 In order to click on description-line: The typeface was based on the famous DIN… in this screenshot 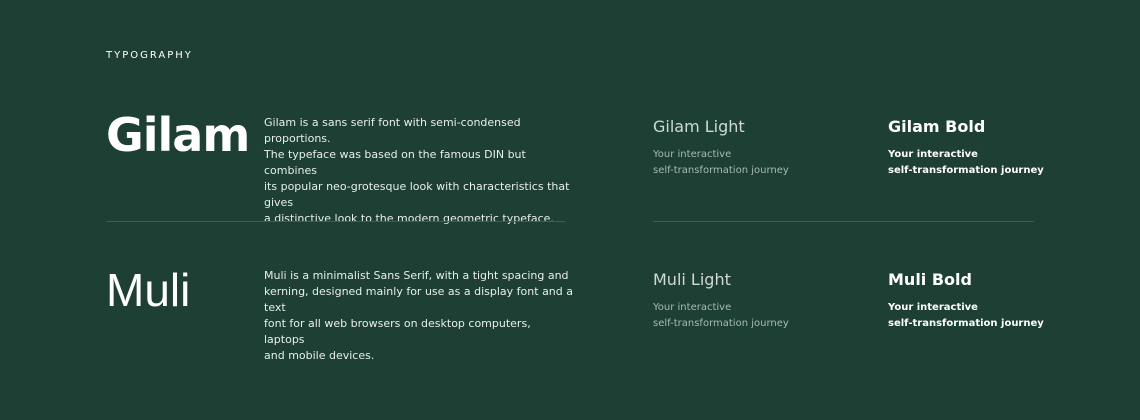, I will do `click(395, 162)`.